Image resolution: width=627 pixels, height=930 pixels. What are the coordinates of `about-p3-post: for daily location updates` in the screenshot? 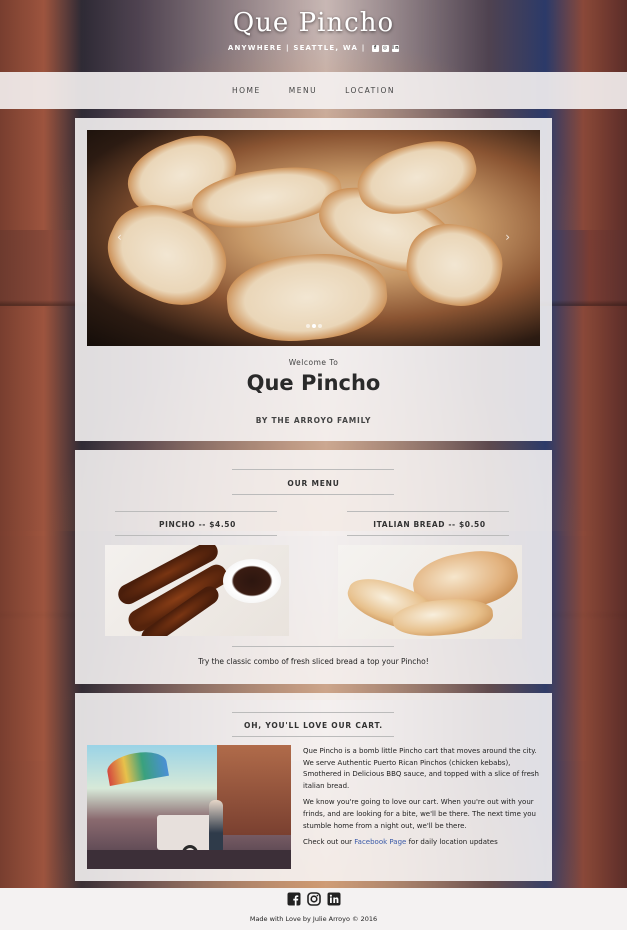 It's located at (452, 842).